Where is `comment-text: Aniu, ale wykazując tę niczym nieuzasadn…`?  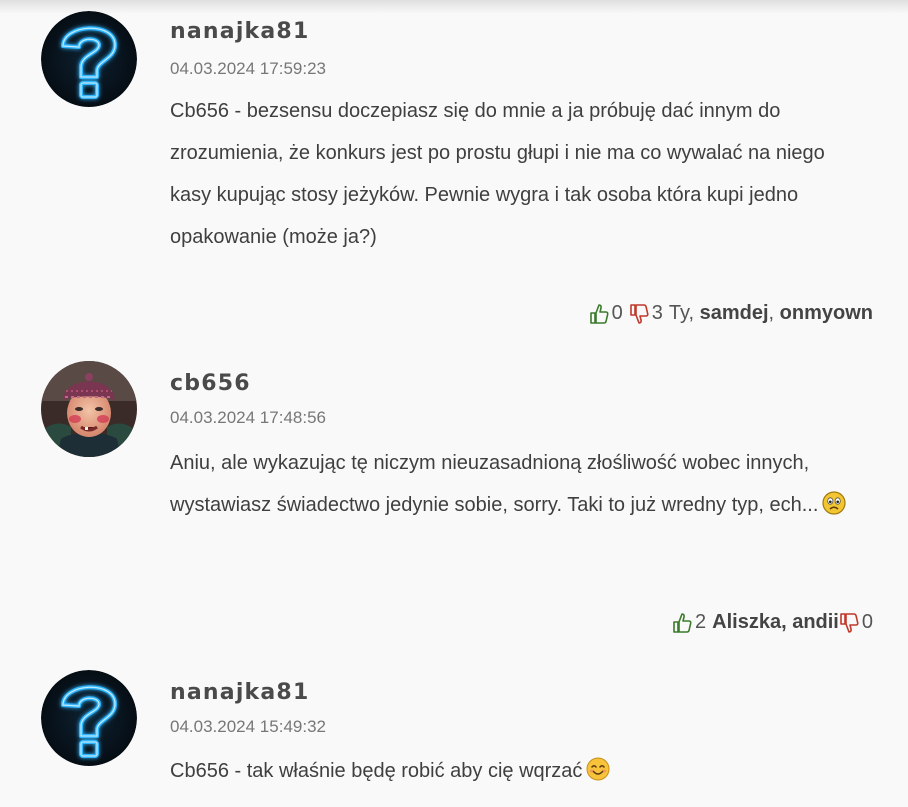 comment-text: Aniu, ale wykazując tę niczym nieuzasadn… is located at coordinates (520, 484).